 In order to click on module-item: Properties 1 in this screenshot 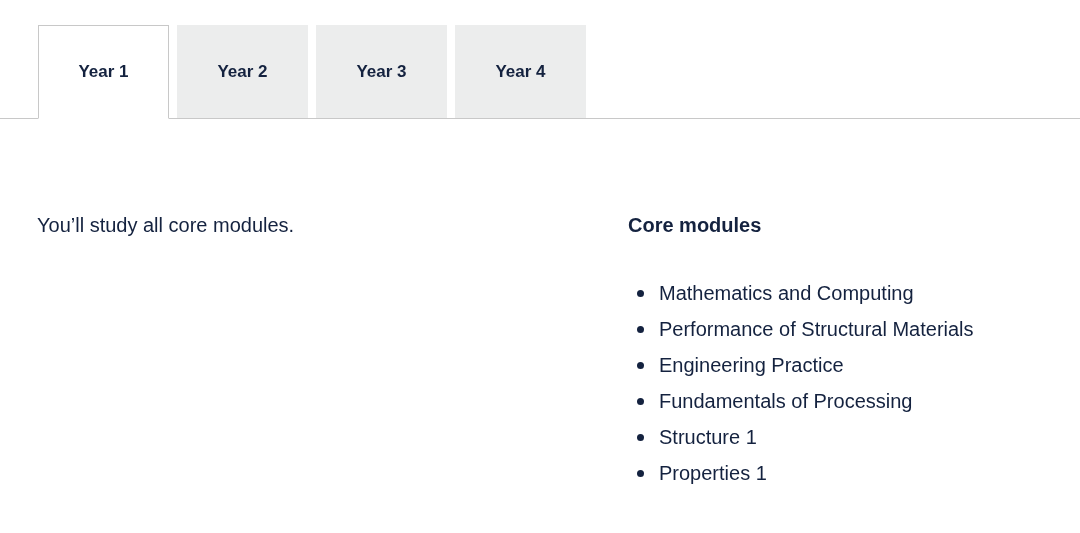, I will do `click(713, 473)`.